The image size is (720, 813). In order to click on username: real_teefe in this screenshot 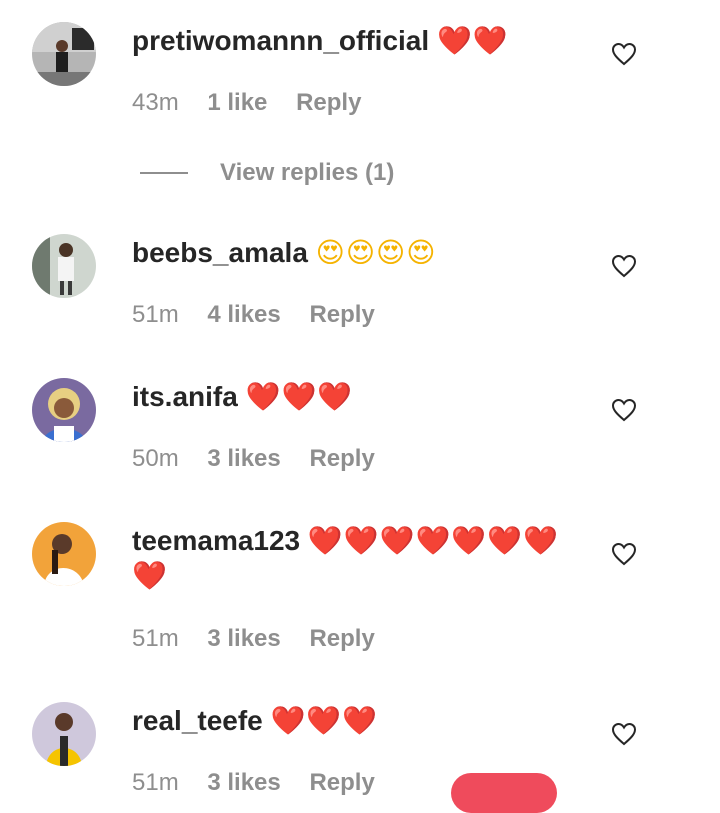, I will do `click(197, 720)`.